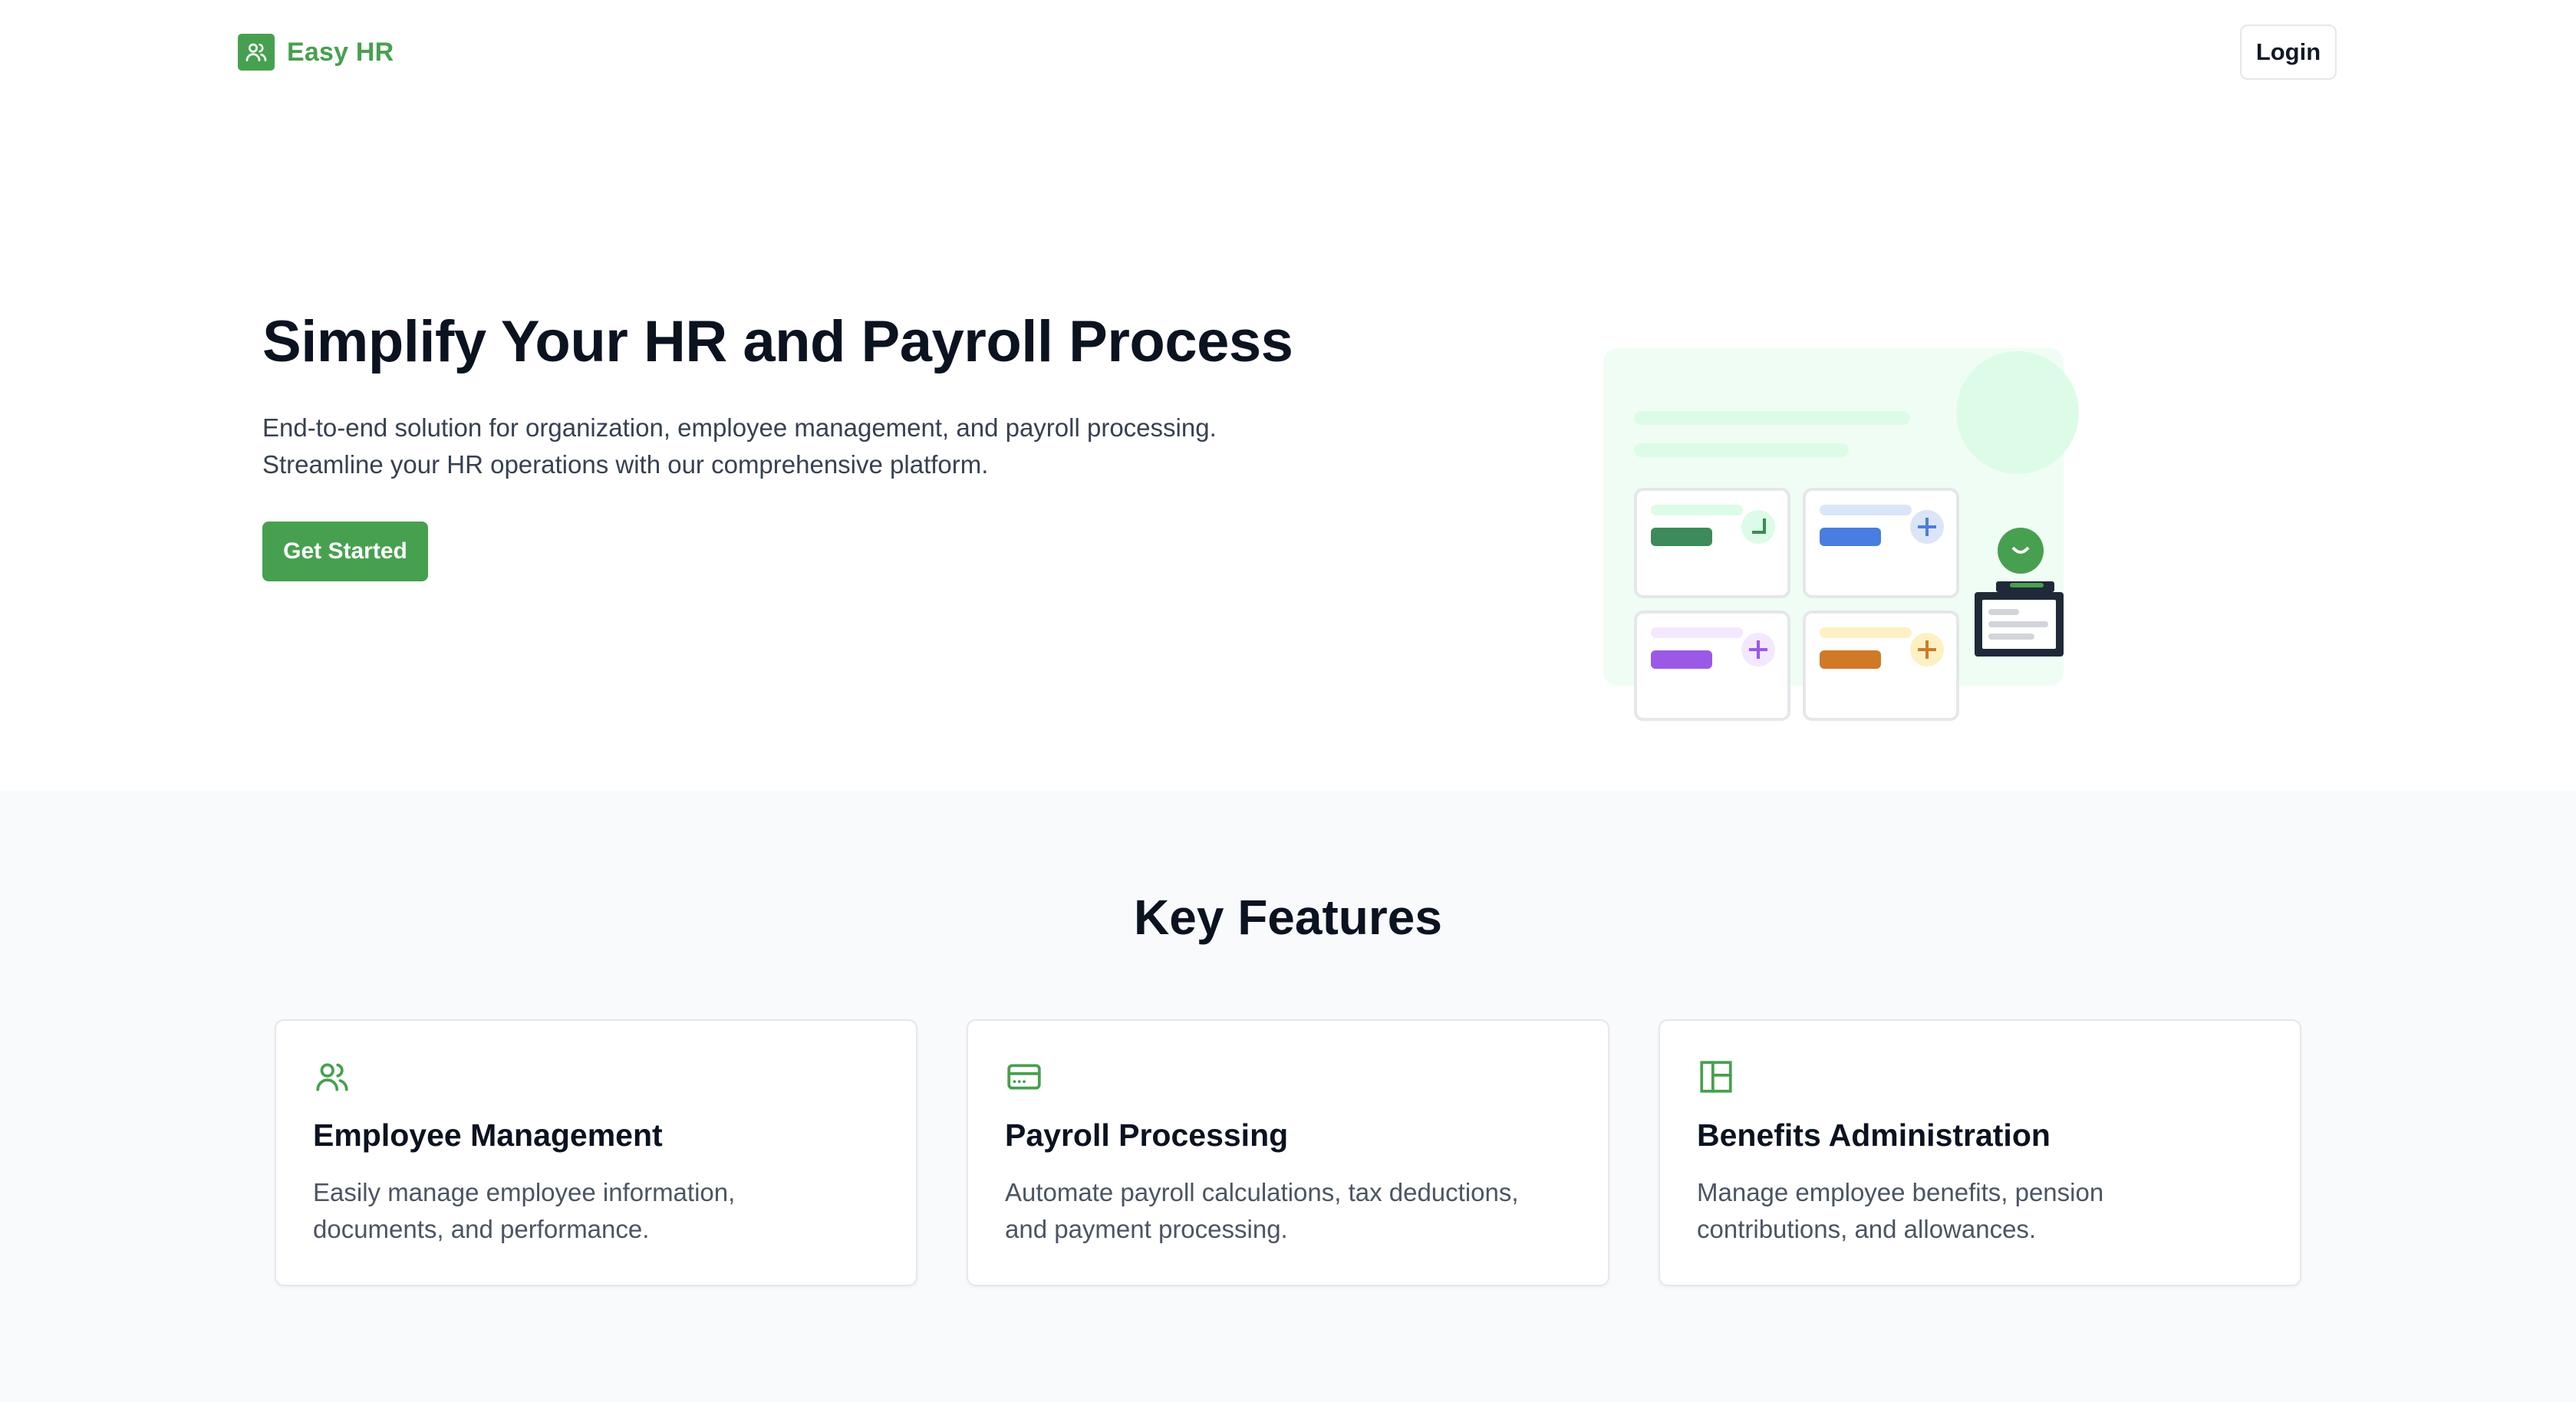  Describe the element at coordinates (340, 52) in the screenshot. I see `brand-name: Easy HR` at that location.